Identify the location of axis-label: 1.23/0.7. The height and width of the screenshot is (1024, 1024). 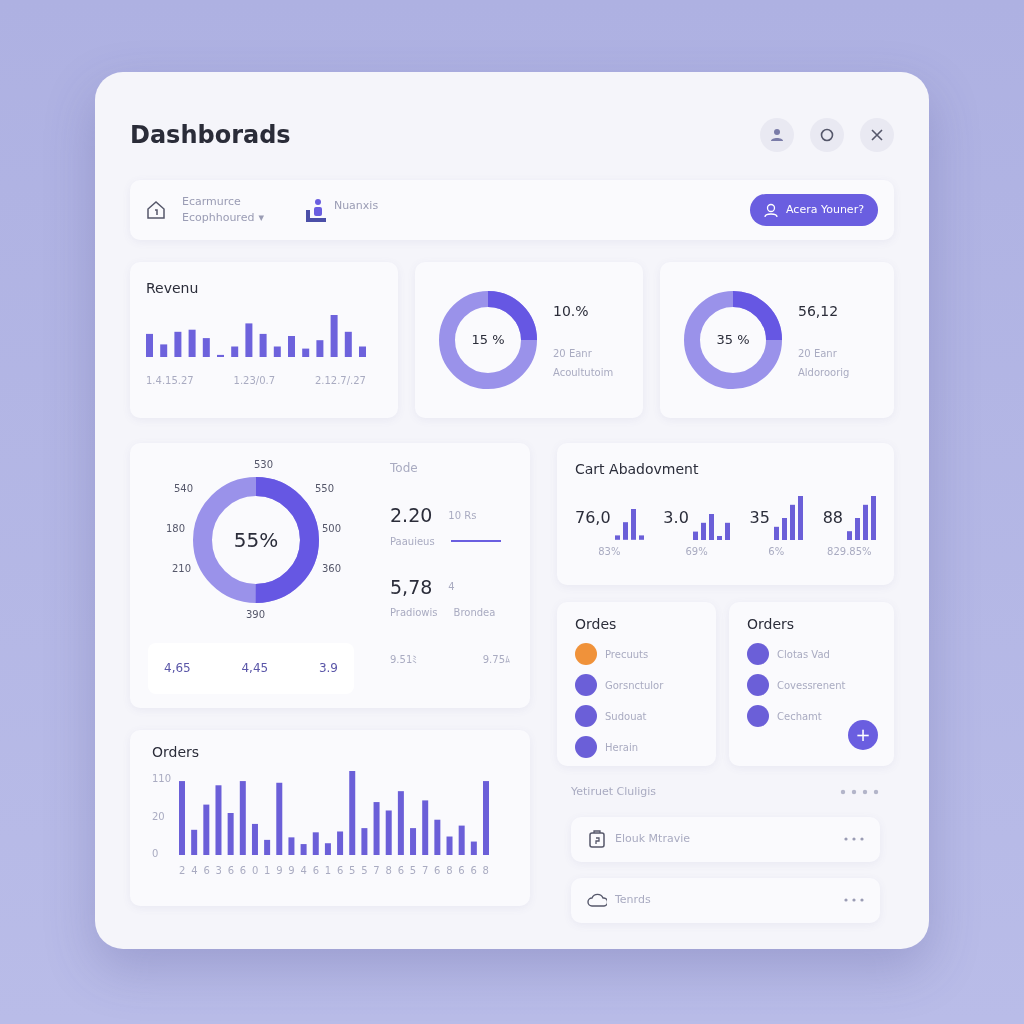
(254, 381).